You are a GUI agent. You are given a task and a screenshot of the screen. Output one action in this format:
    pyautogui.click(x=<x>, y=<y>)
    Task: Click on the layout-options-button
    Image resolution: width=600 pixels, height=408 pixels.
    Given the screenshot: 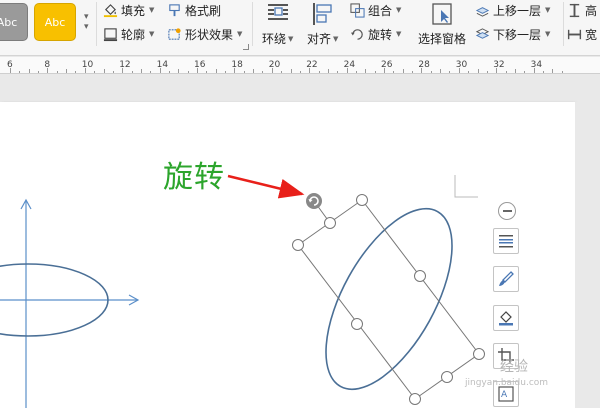 What is the action you would take?
    pyautogui.click(x=506, y=241)
    